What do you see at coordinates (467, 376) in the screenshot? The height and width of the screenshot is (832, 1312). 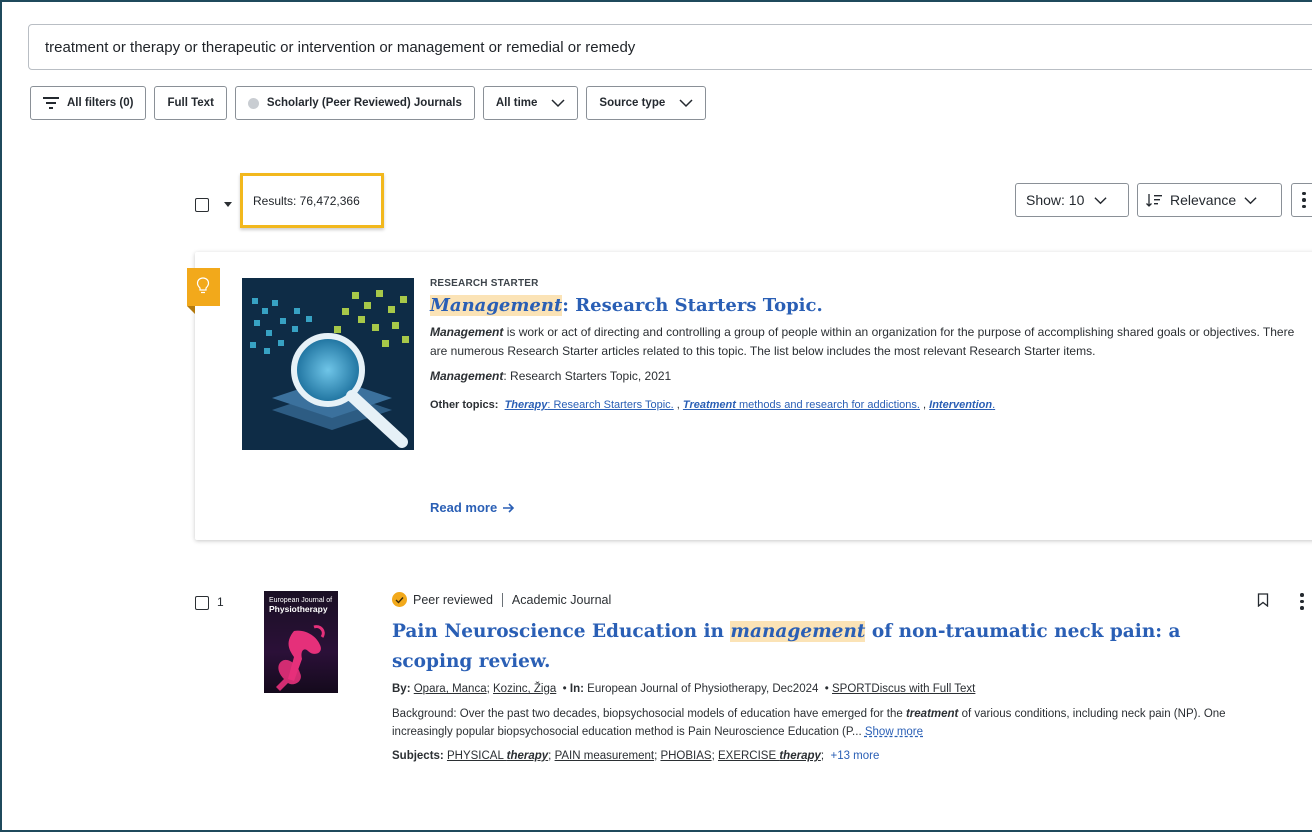 I see `source-bold: Management` at bounding box center [467, 376].